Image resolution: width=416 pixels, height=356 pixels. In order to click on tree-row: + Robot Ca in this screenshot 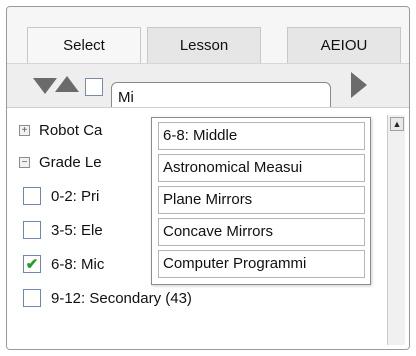, I will do `click(60, 130)`.